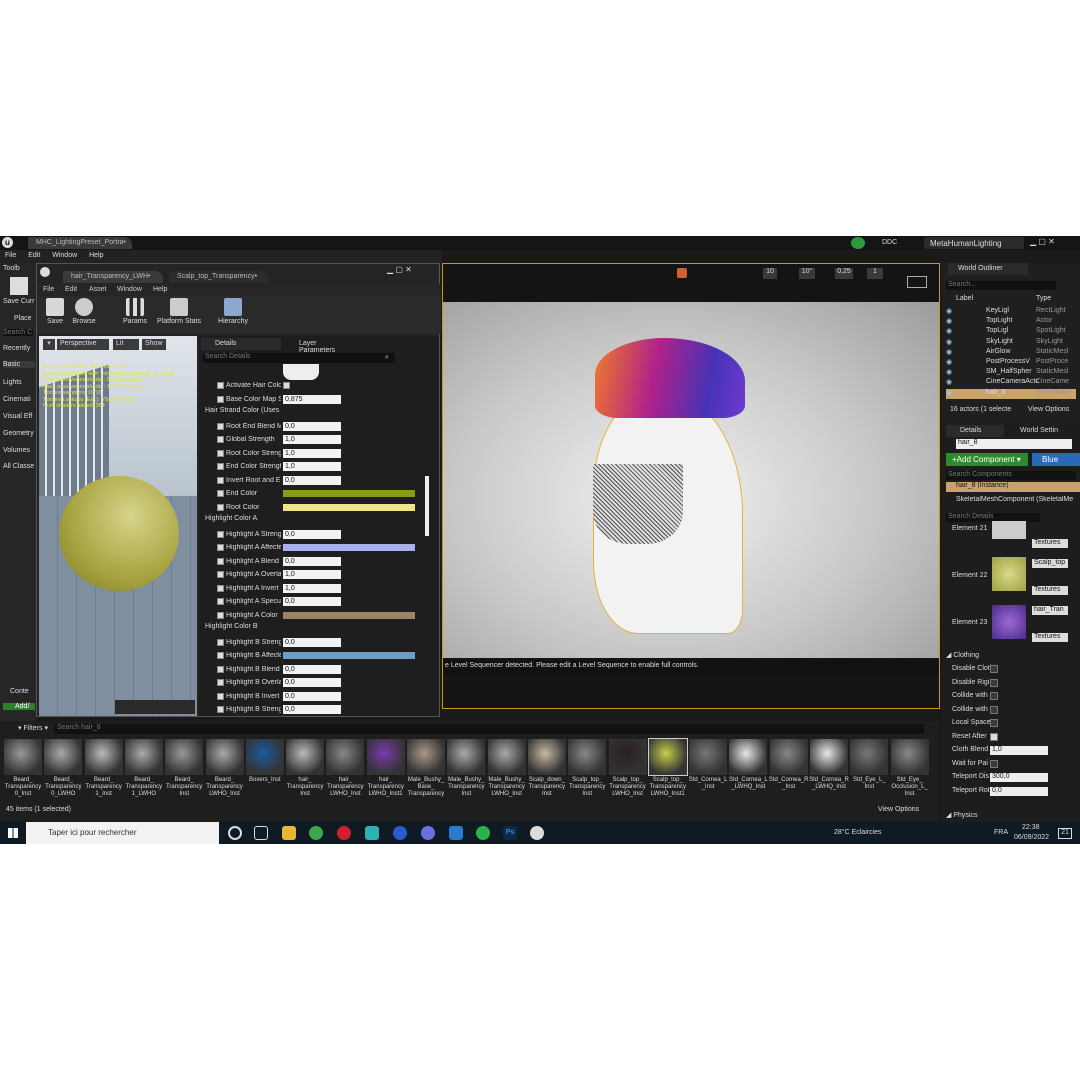  What do you see at coordinates (1014, 444) in the screenshot?
I see `actor-name-field: hair_8` at bounding box center [1014, 444].